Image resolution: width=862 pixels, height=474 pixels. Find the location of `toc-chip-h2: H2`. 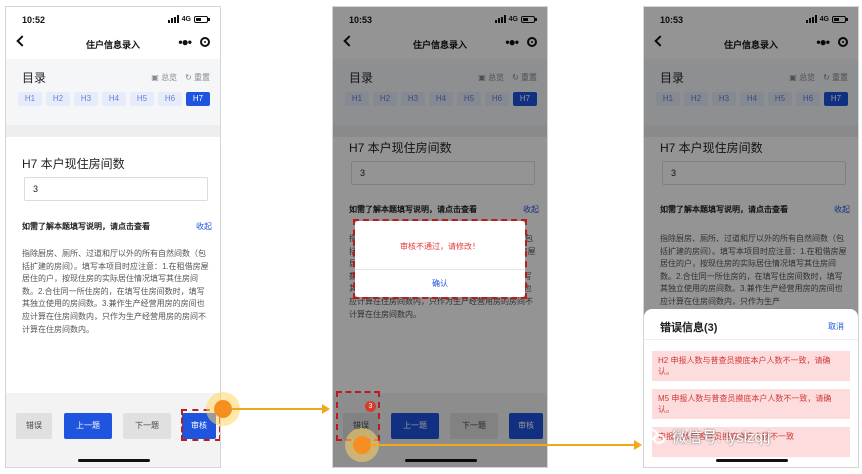

toc-chip-h2: H2 is located at coordinates (58, 99).